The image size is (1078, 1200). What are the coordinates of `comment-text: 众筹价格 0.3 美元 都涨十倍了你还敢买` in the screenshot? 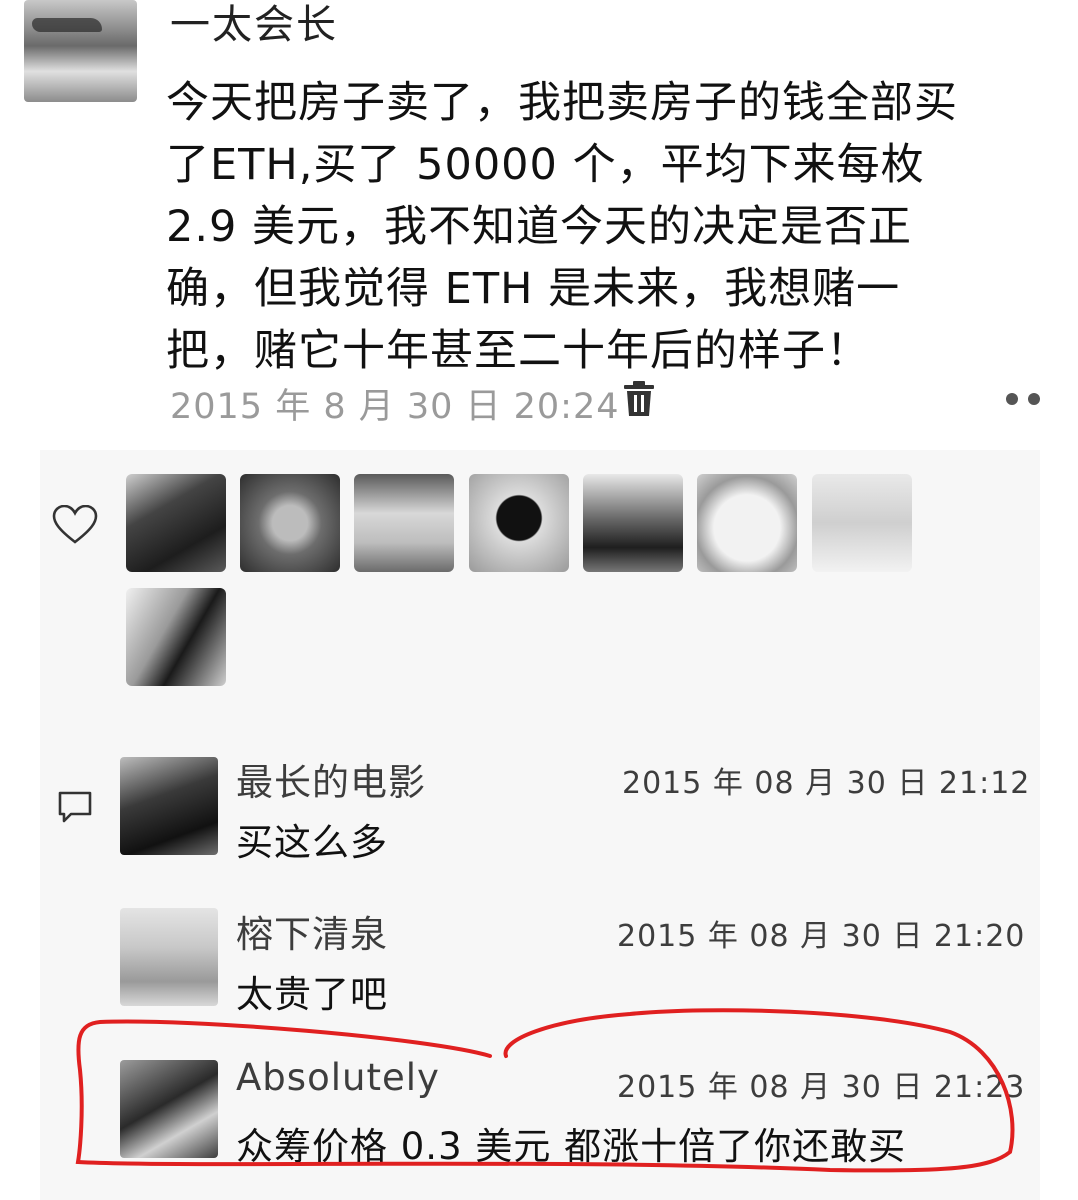 It's located at (571, 1143).